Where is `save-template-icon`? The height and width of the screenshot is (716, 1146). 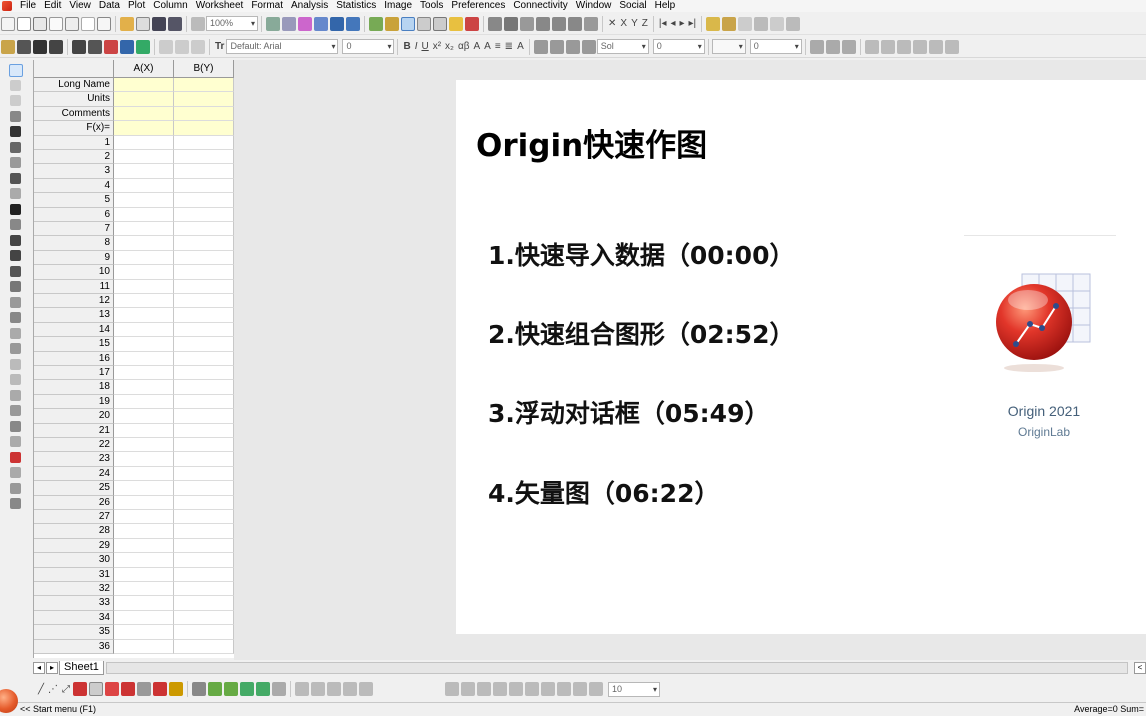
save-template-icon is located at coordinates (175, 23).